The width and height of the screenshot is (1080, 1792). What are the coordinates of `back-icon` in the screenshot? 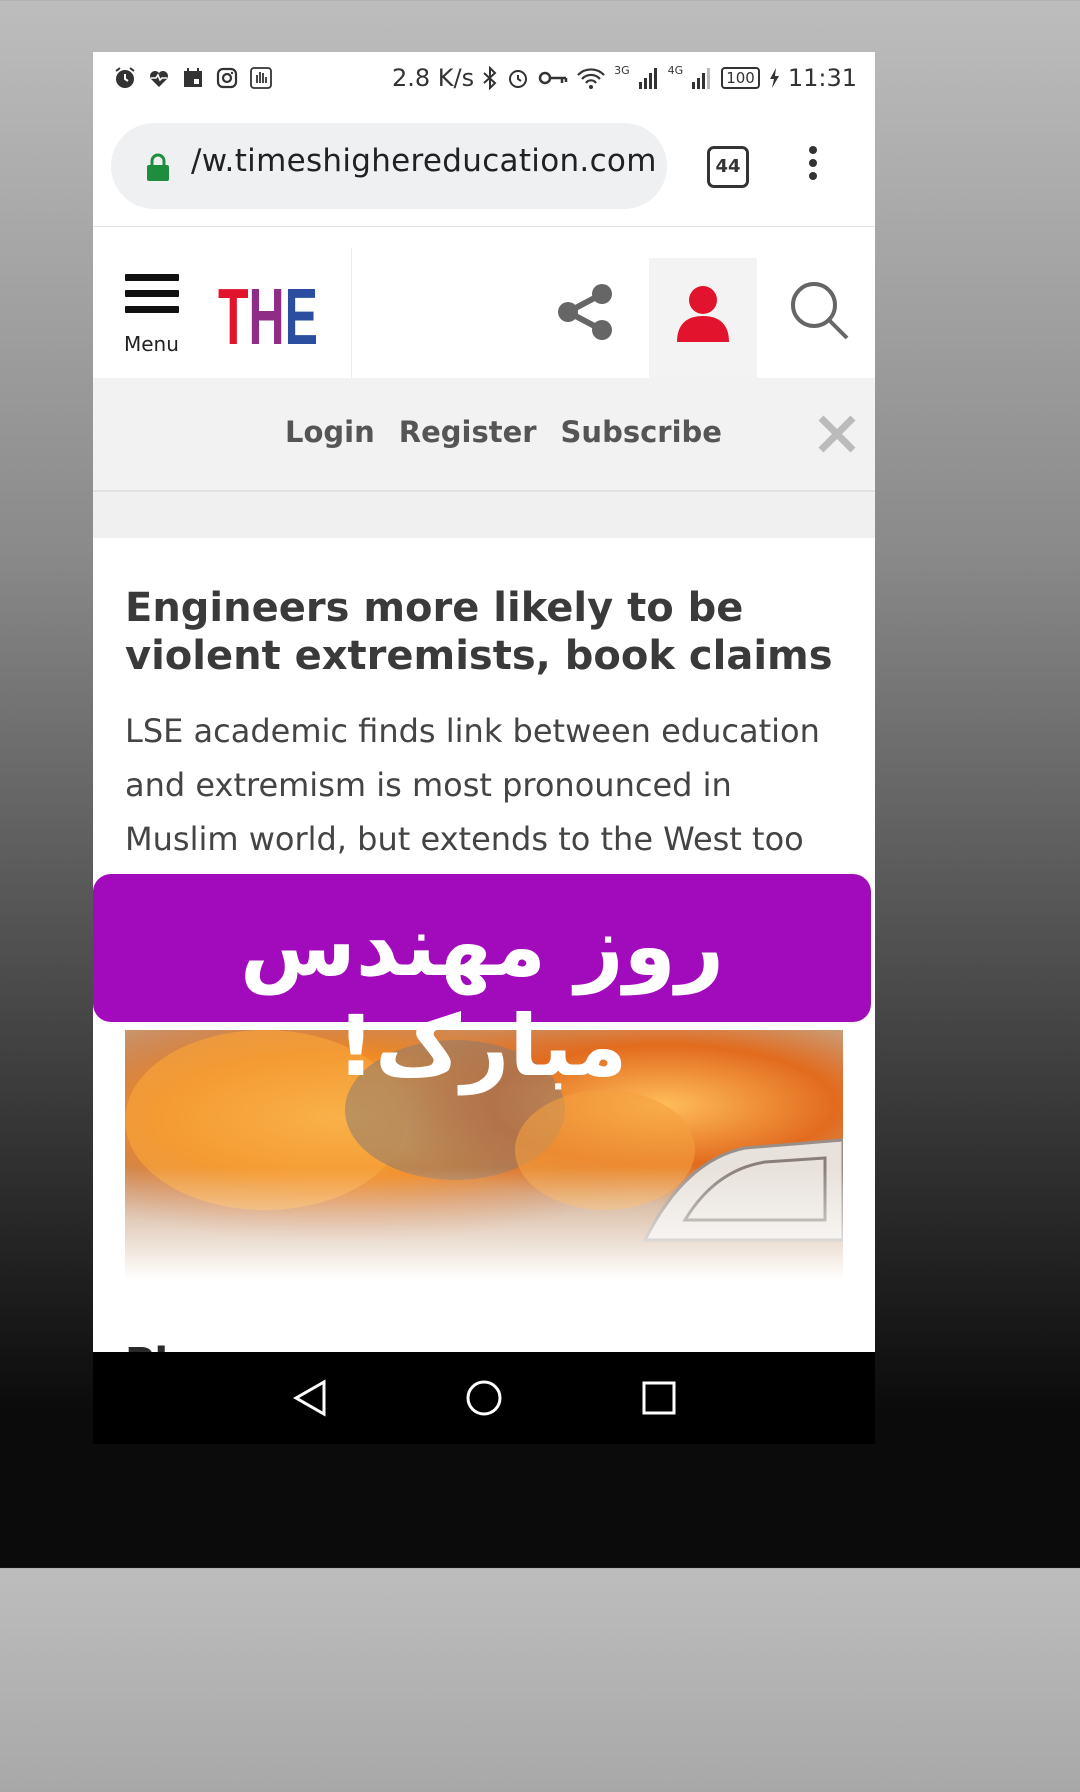 It's located at (310, 1398).